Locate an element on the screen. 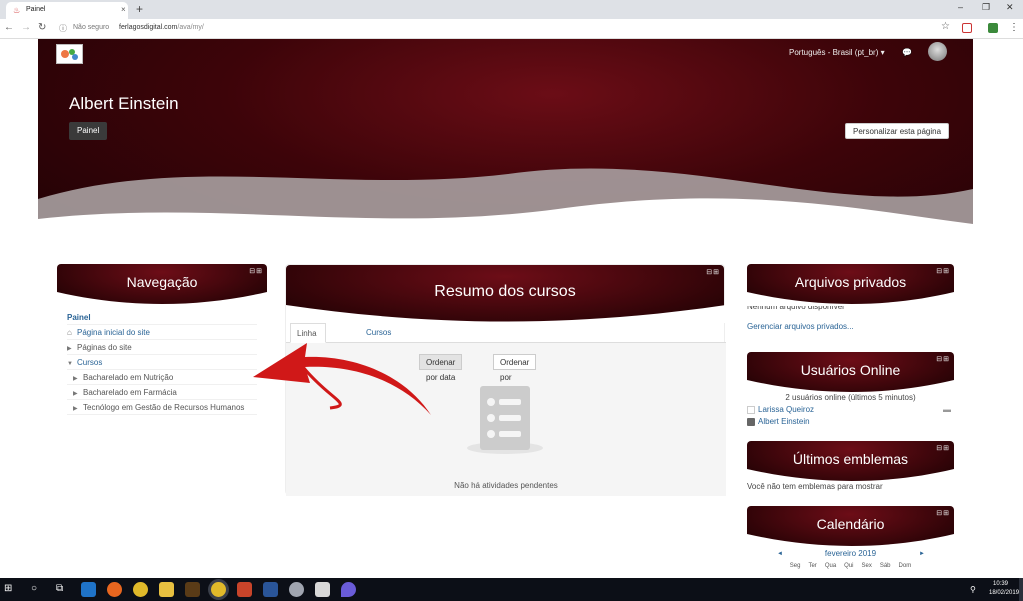 The image size is (1023, 601). nav-label: Tecnólogo em Gestão de Recursos Humanos is located at coordinates (164, 407).